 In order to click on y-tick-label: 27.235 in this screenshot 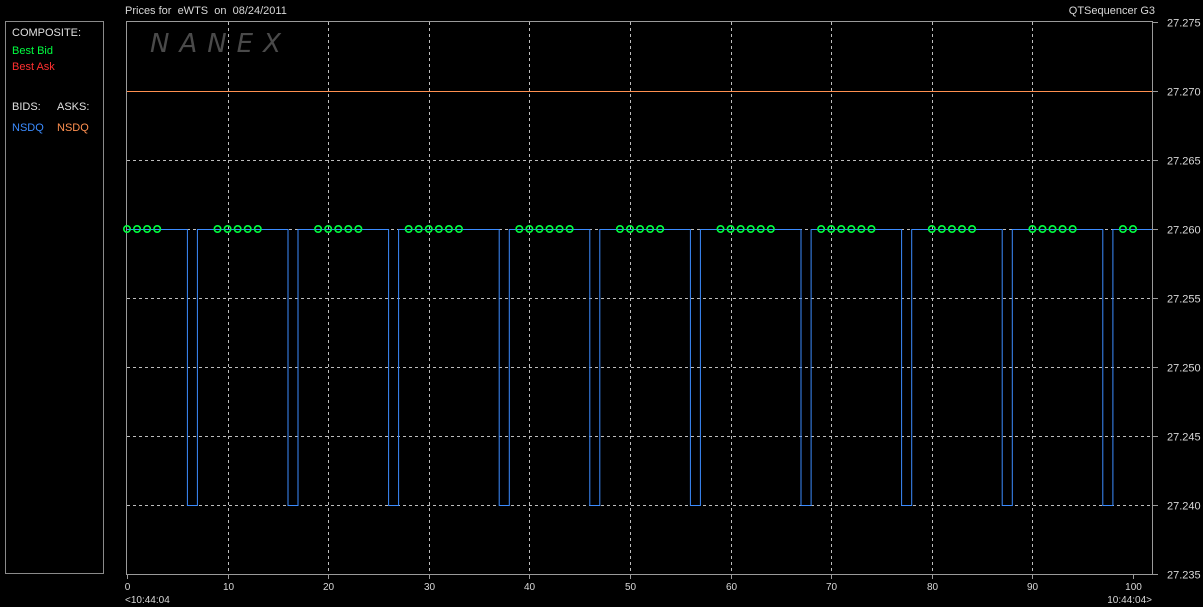, I will do `click(1184, 576)`.